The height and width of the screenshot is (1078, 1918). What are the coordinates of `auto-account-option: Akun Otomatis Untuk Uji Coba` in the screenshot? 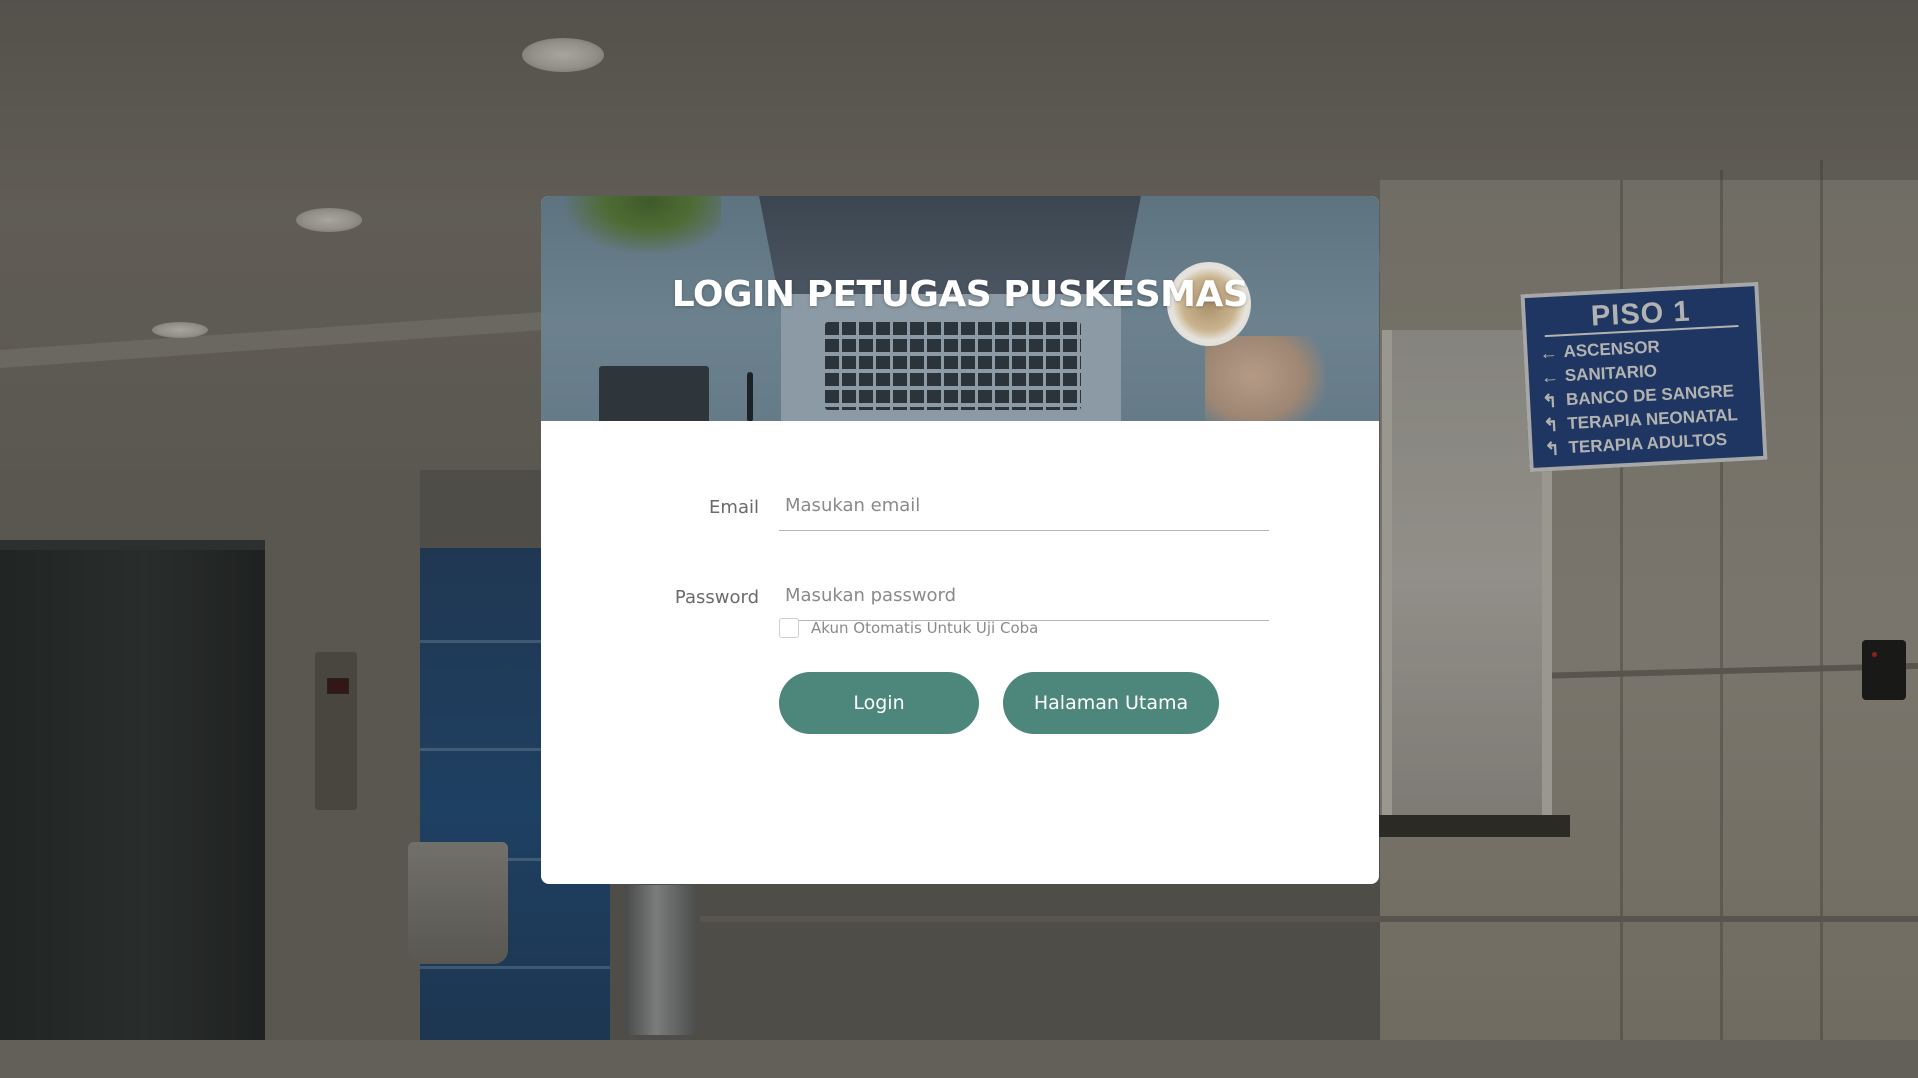 It's located at (908, 628).